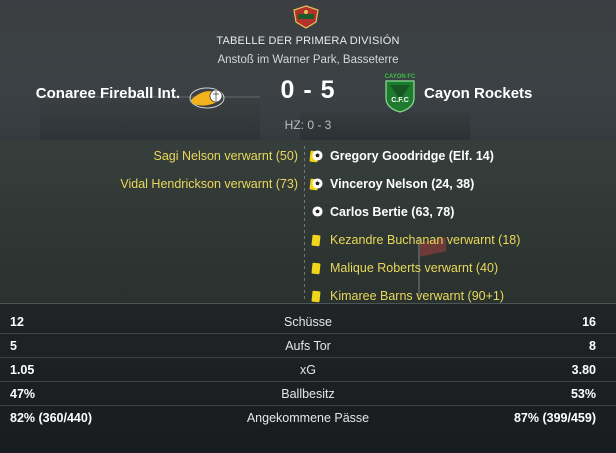  I want to click on stat-label: xG, so click(308, 370).